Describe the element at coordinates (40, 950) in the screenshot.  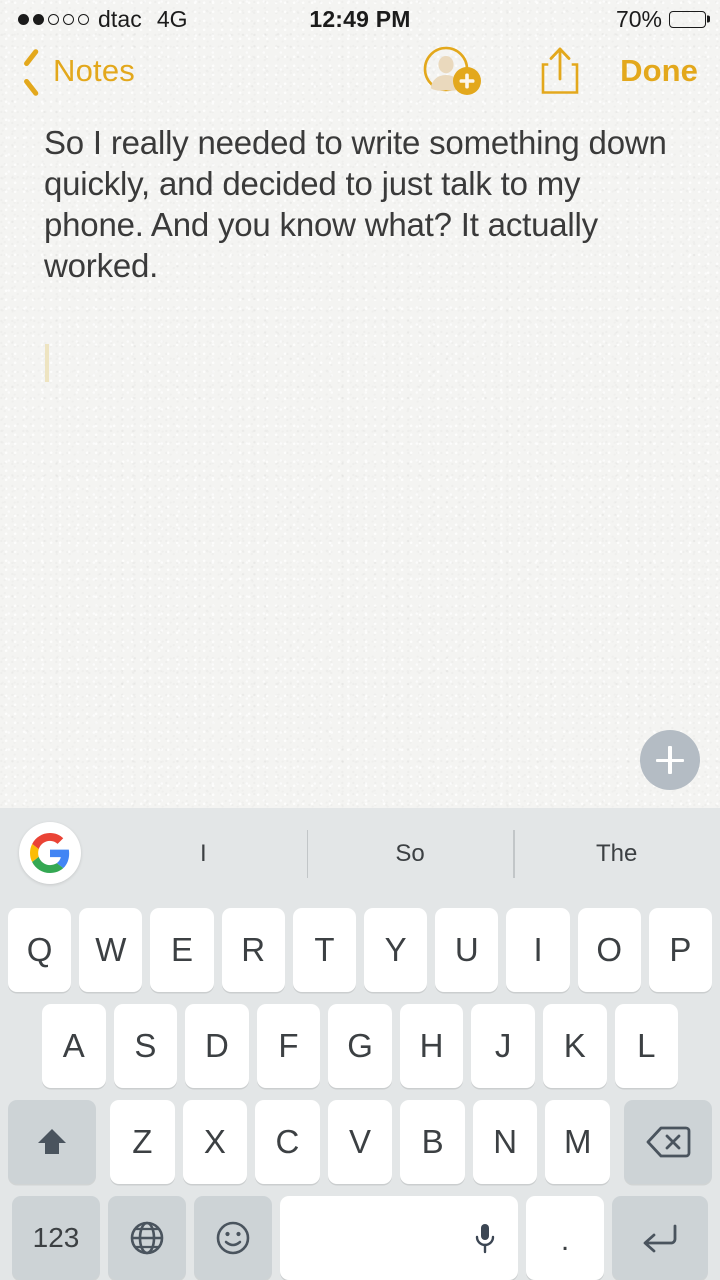
I see `key-q: Q` at that location.